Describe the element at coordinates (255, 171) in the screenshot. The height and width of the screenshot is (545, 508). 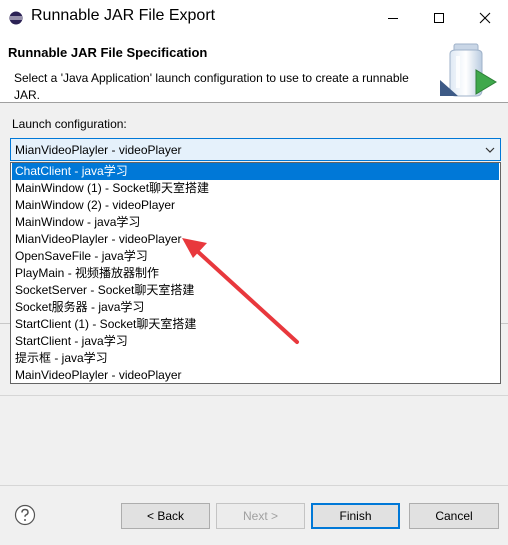
I see `dropdown-option: ChatClient - java学习` at that location.